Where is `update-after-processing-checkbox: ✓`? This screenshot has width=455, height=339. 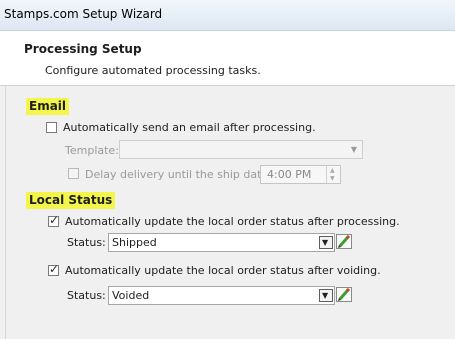
update-after-processing-checkbox: ✓ is located at coordinates (54, 220).